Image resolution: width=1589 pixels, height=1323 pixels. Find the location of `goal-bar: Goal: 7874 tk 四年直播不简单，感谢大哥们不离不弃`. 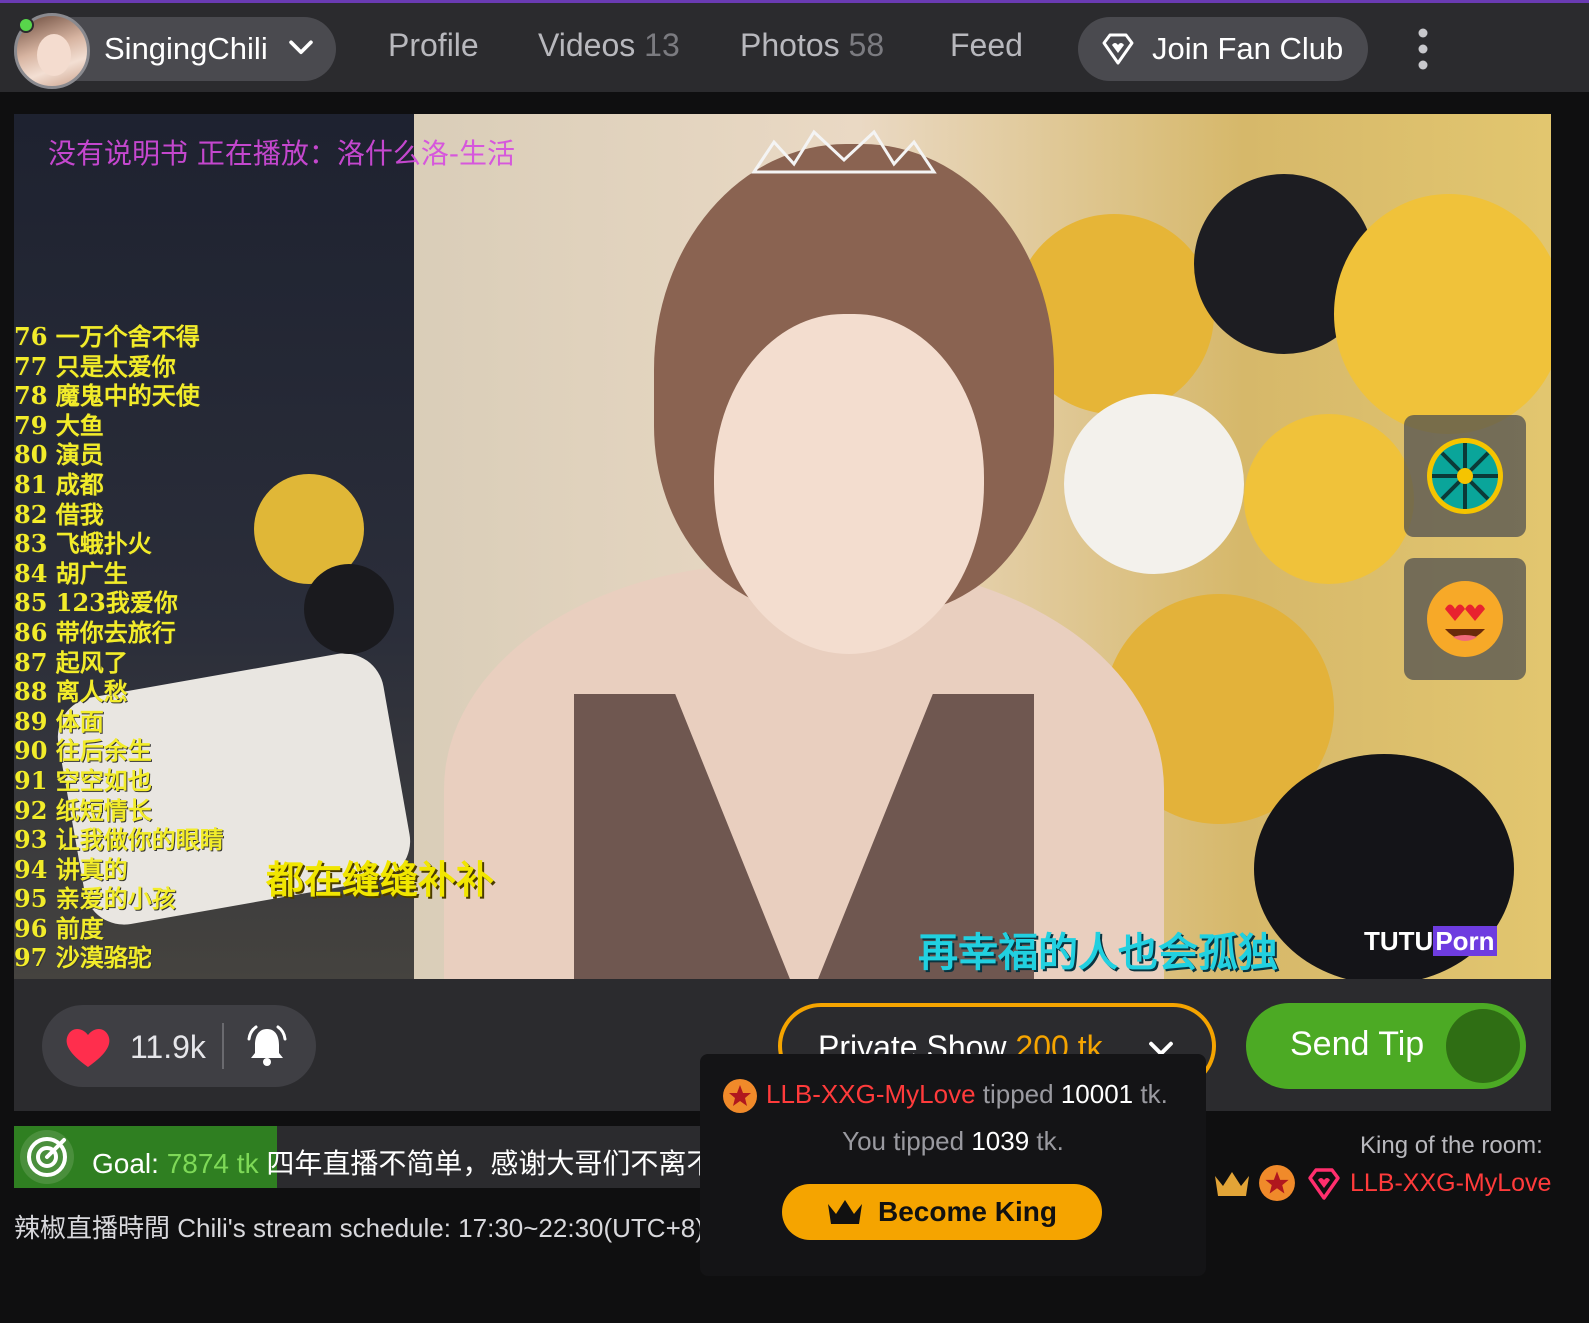

goal-bar: Goal: 7874 tk 四年直播不简单，感谢大哥们不离不弃 is located at coordinates (369, 1157).